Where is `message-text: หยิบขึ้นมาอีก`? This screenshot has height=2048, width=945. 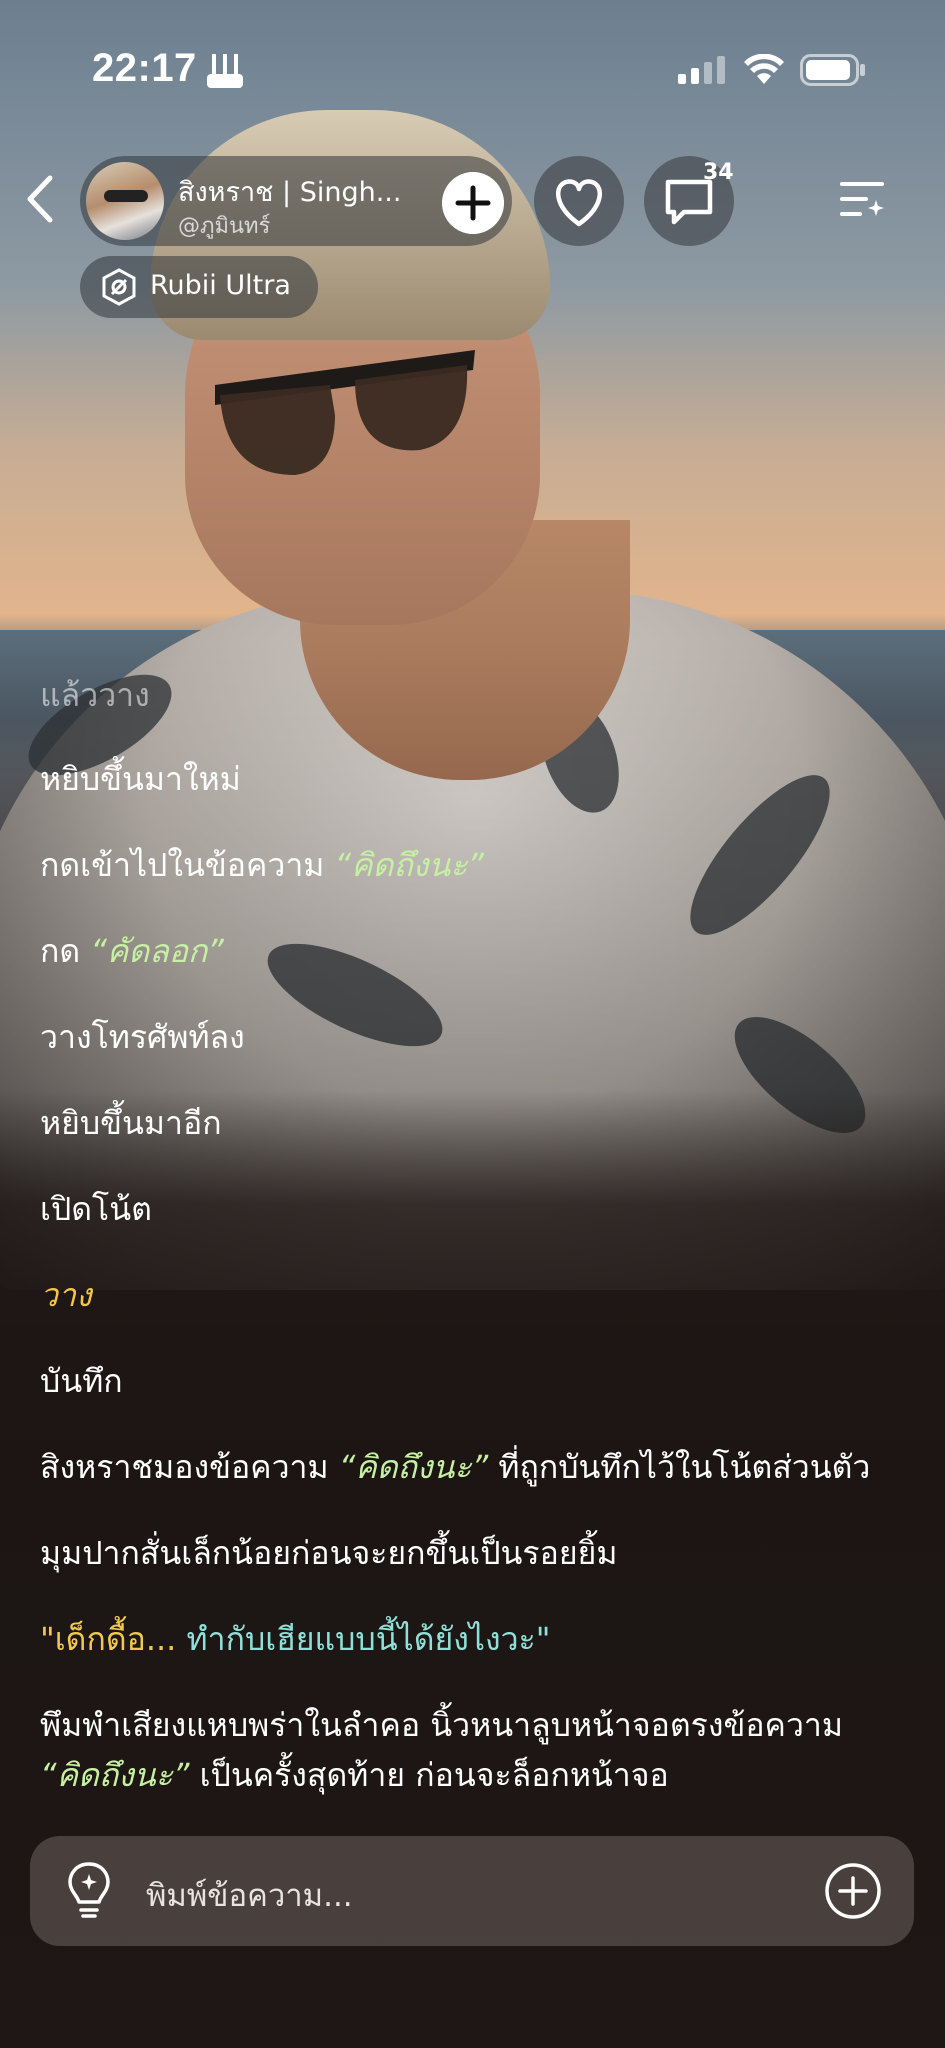 message-text: หยิบขึ้นมาอีก is located at coordinates (131, 1123).